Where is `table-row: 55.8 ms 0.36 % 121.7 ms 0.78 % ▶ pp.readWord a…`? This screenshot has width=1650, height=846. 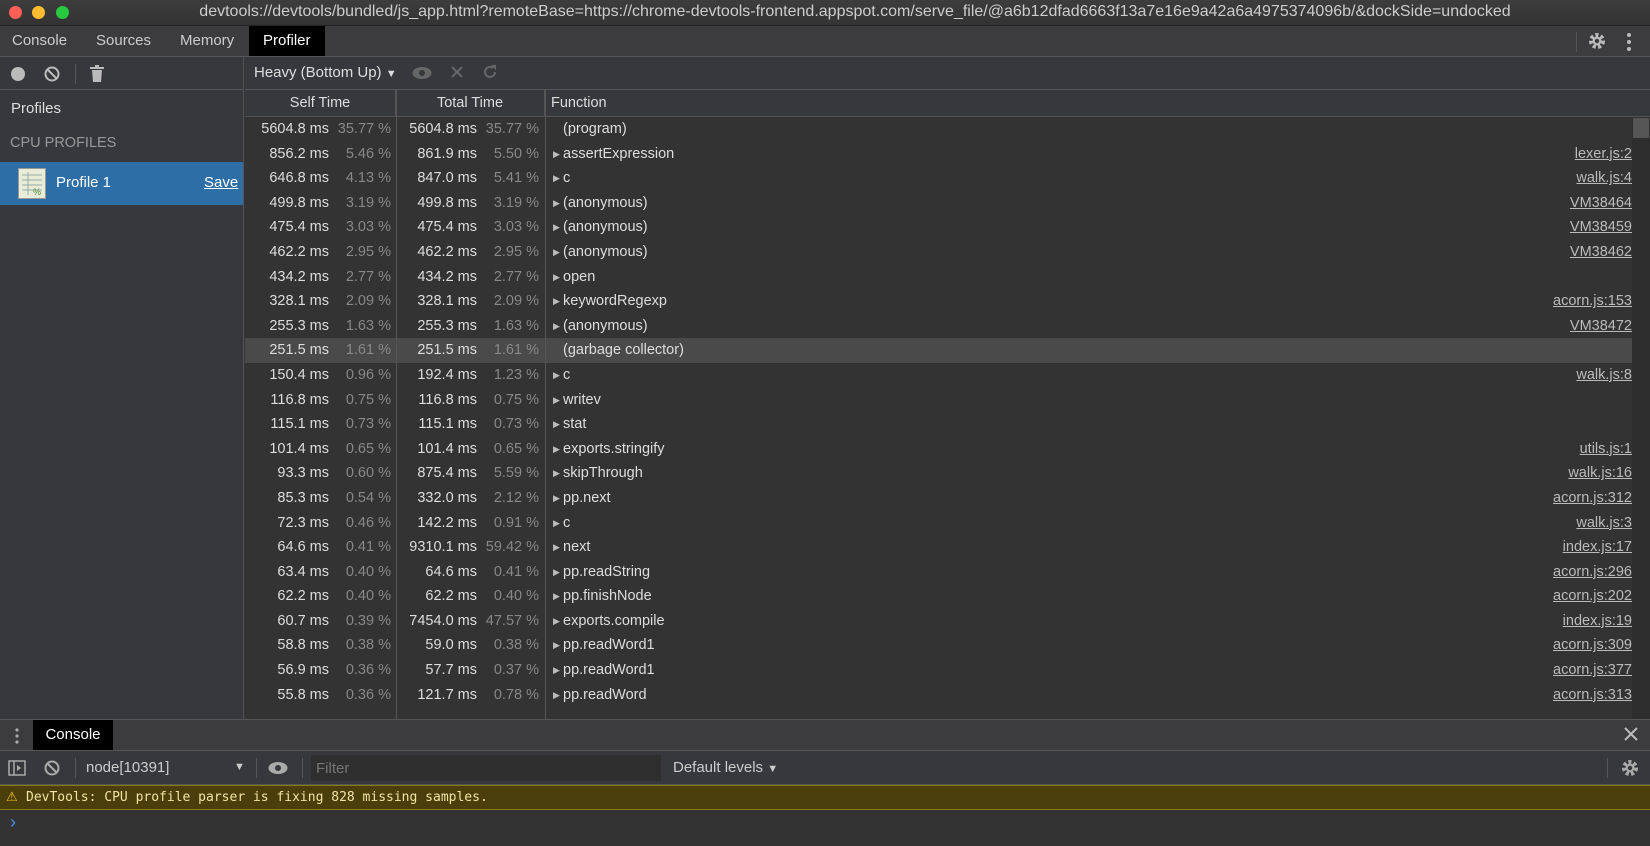 table-row: 55.8 ms 0.36 % 121.7 ms 0.78 % ▶ pp.readWord a… is located at coordinates (938, 695).